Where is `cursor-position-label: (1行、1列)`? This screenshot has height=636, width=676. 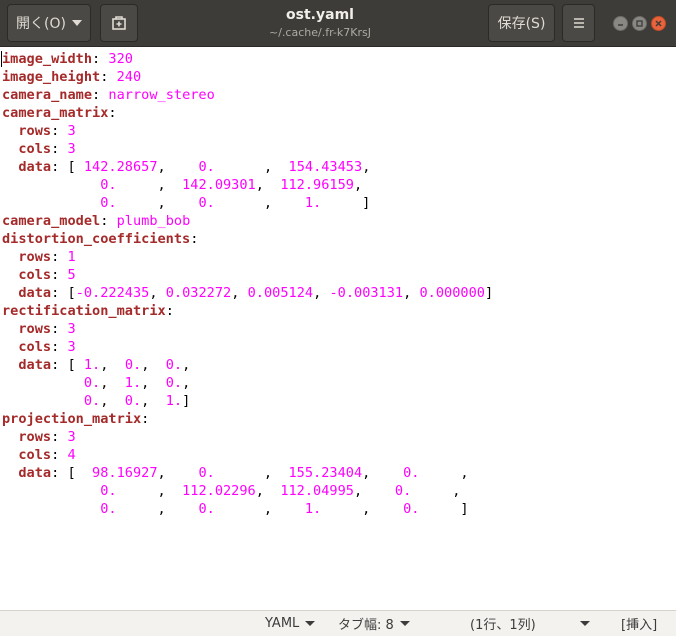
cursor-position-label: (1行、1列) is located at coordinates (503, 625).